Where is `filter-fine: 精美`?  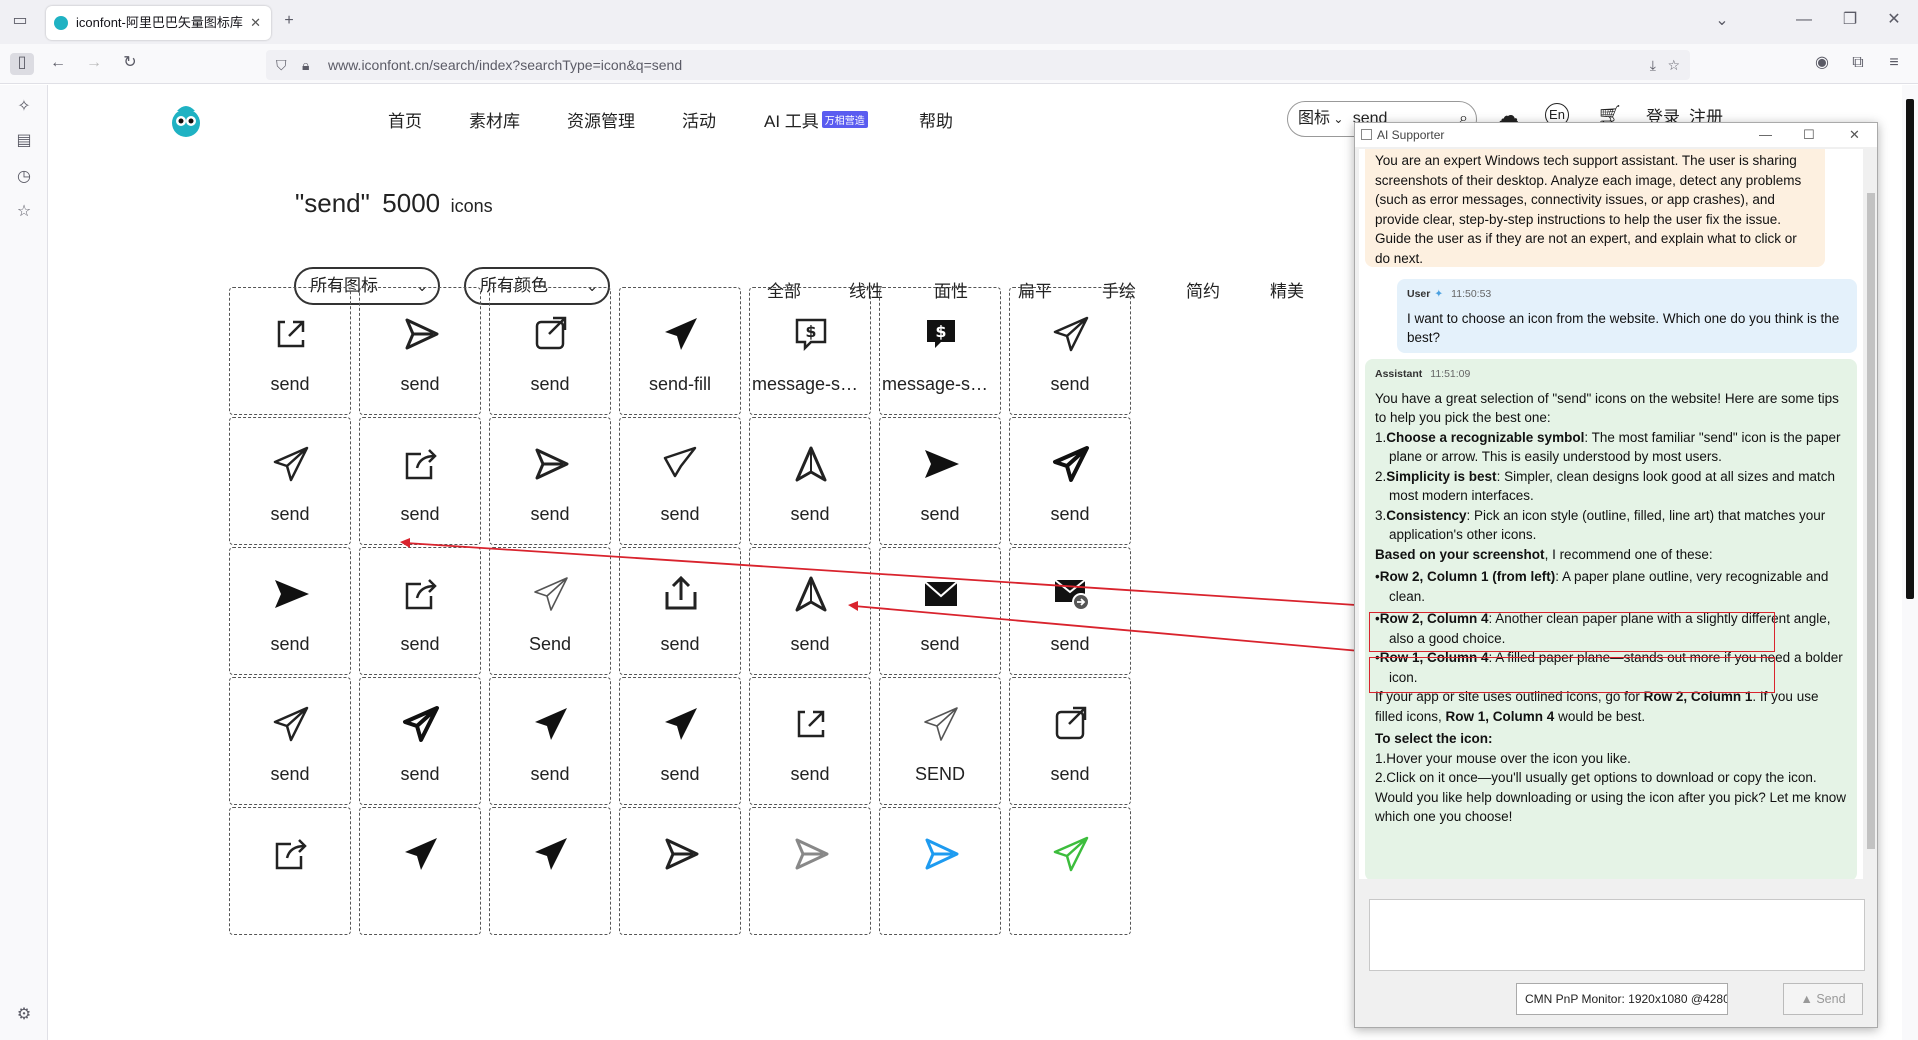 filter-fine: 精美 is located at coordinates (1287, 289).